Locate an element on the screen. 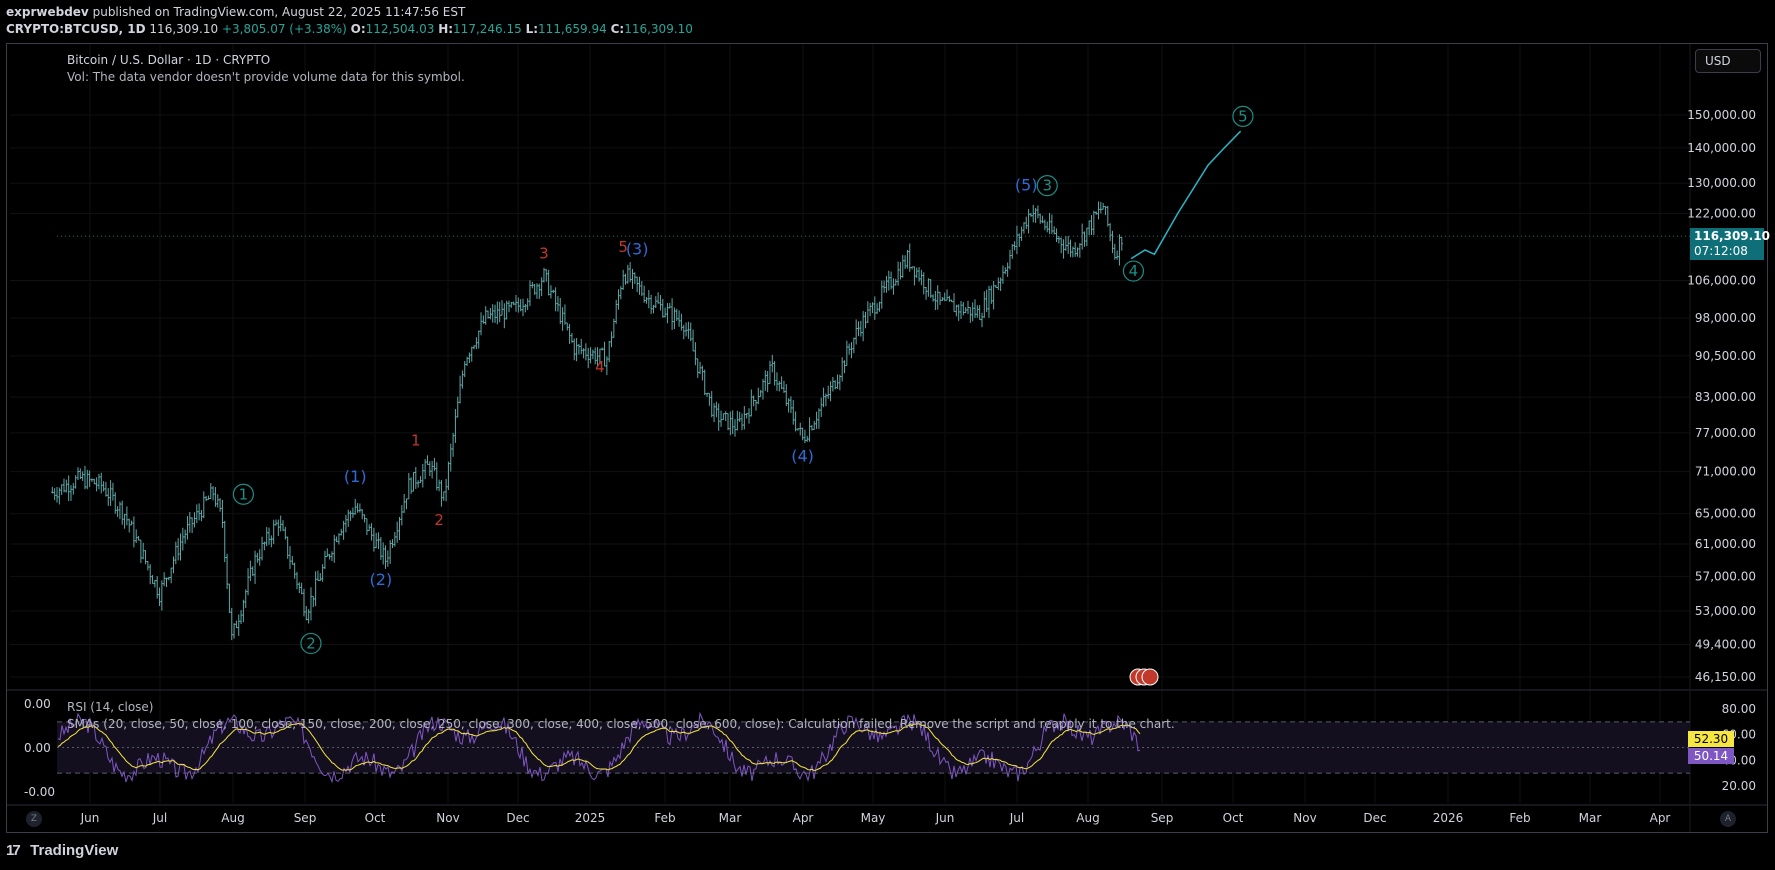  time-tick-label: May is located at coordinates (873, 818).